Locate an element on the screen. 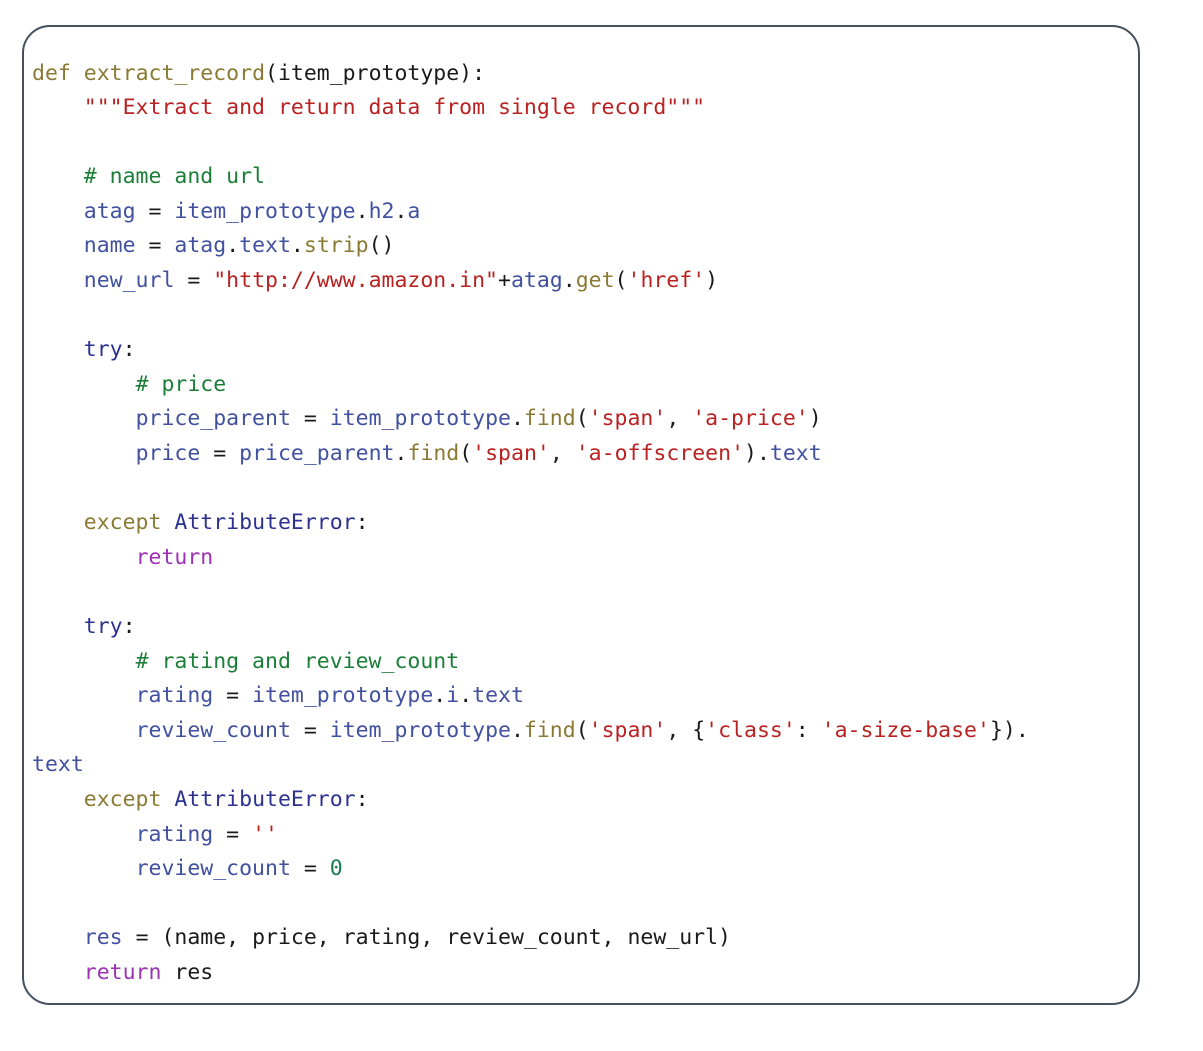 This screenshot has height=1051, width=1203. code-token: res is located at coordinates (187, 972).